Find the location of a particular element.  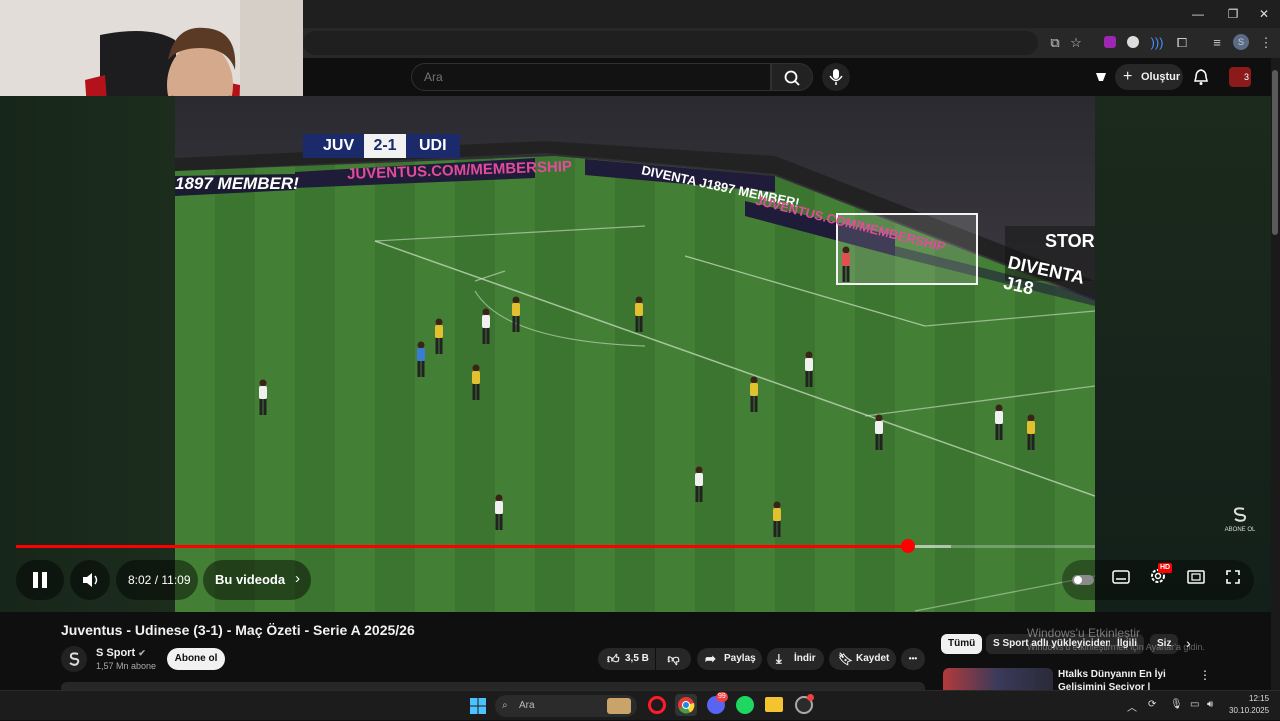

s-sport-avatar-icon is located at coordinates (74, 659).